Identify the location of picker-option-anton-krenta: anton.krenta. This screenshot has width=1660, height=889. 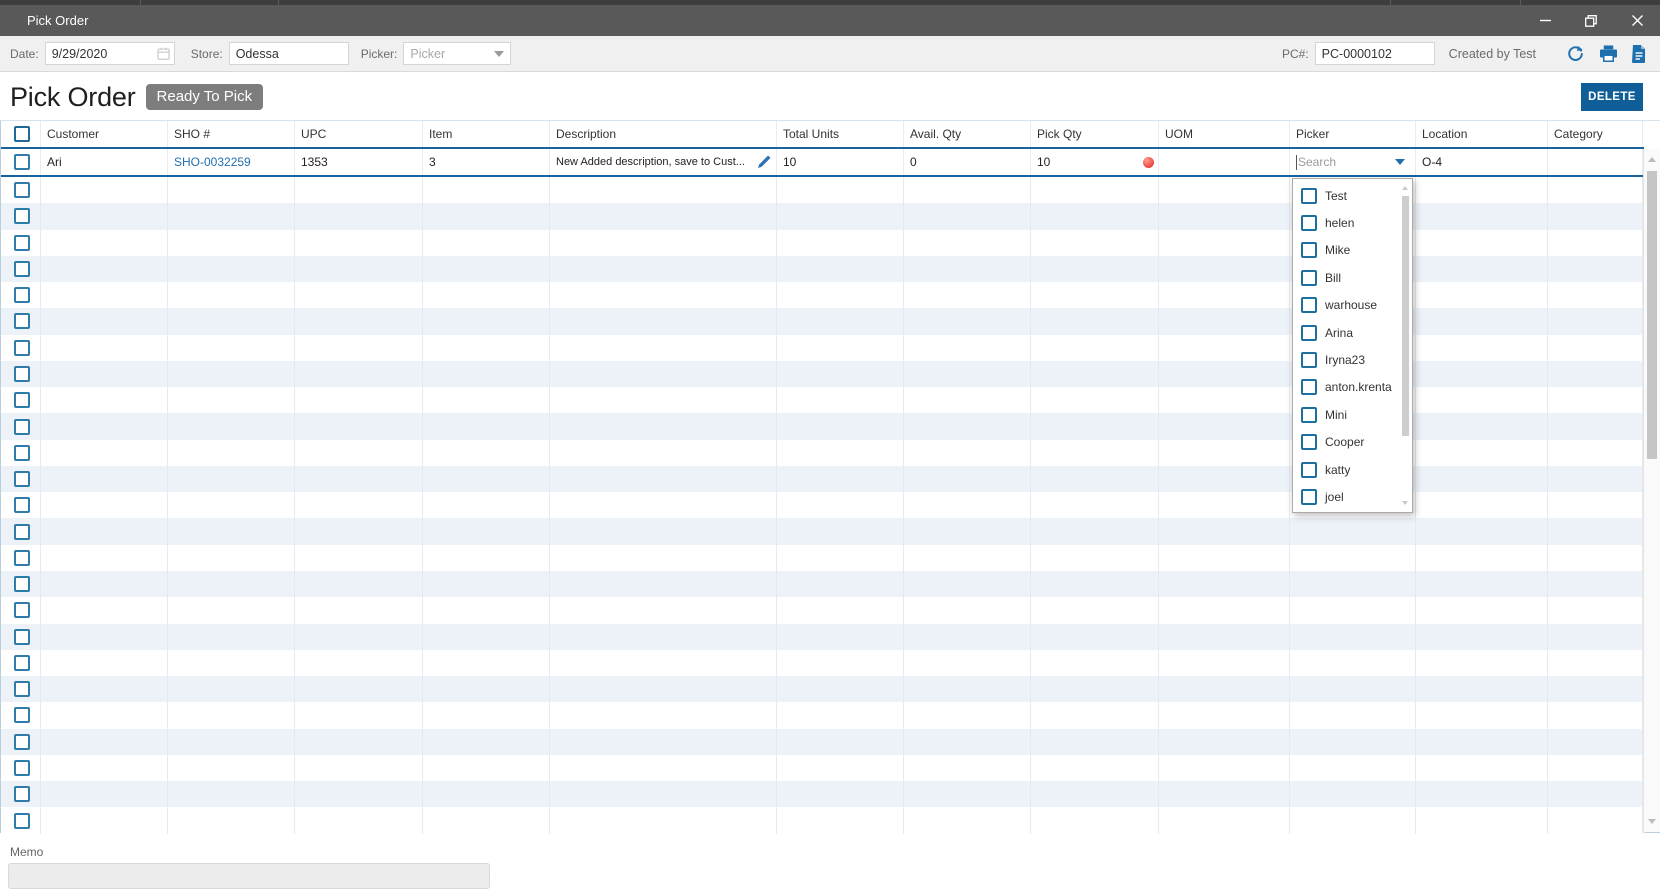
(1352, 387).